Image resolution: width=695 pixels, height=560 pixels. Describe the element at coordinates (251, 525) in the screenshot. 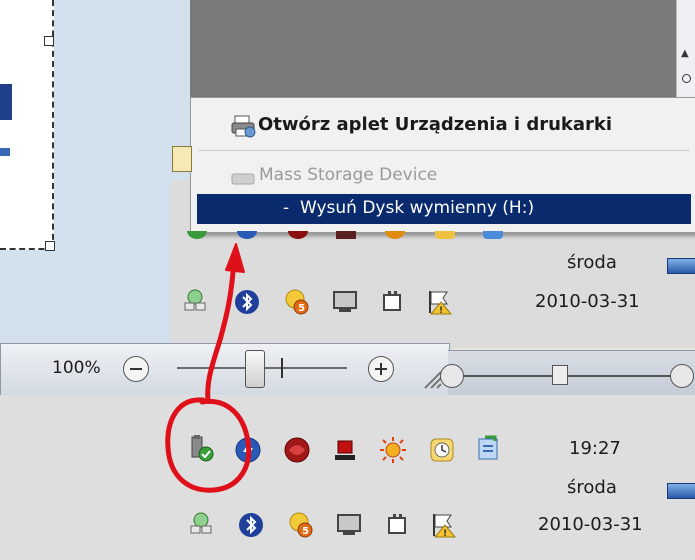

I see `bluetooth-icon-lower` at that location.